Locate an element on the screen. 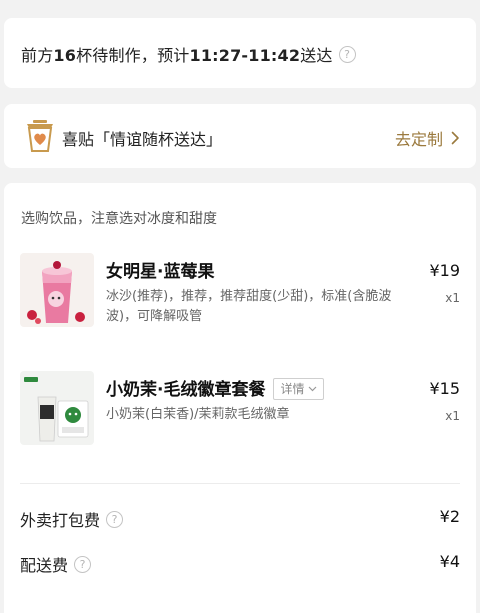 The width and height of the screenshot is (480, 613). details-toggle: 详情 is located at coordinates (299, 389).